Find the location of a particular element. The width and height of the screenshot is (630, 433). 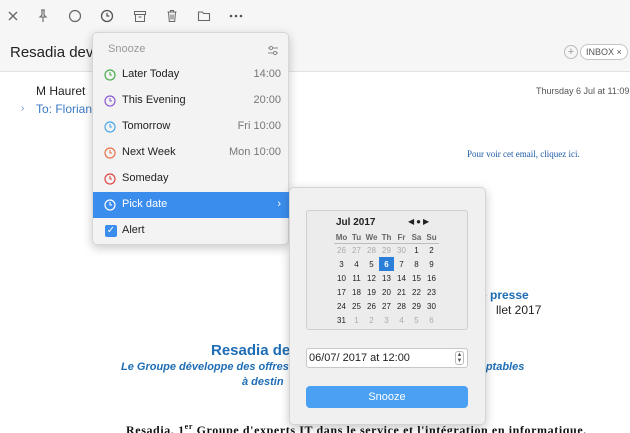

body-prefix: Resadia, 1 is located at coordinates (155, 428).